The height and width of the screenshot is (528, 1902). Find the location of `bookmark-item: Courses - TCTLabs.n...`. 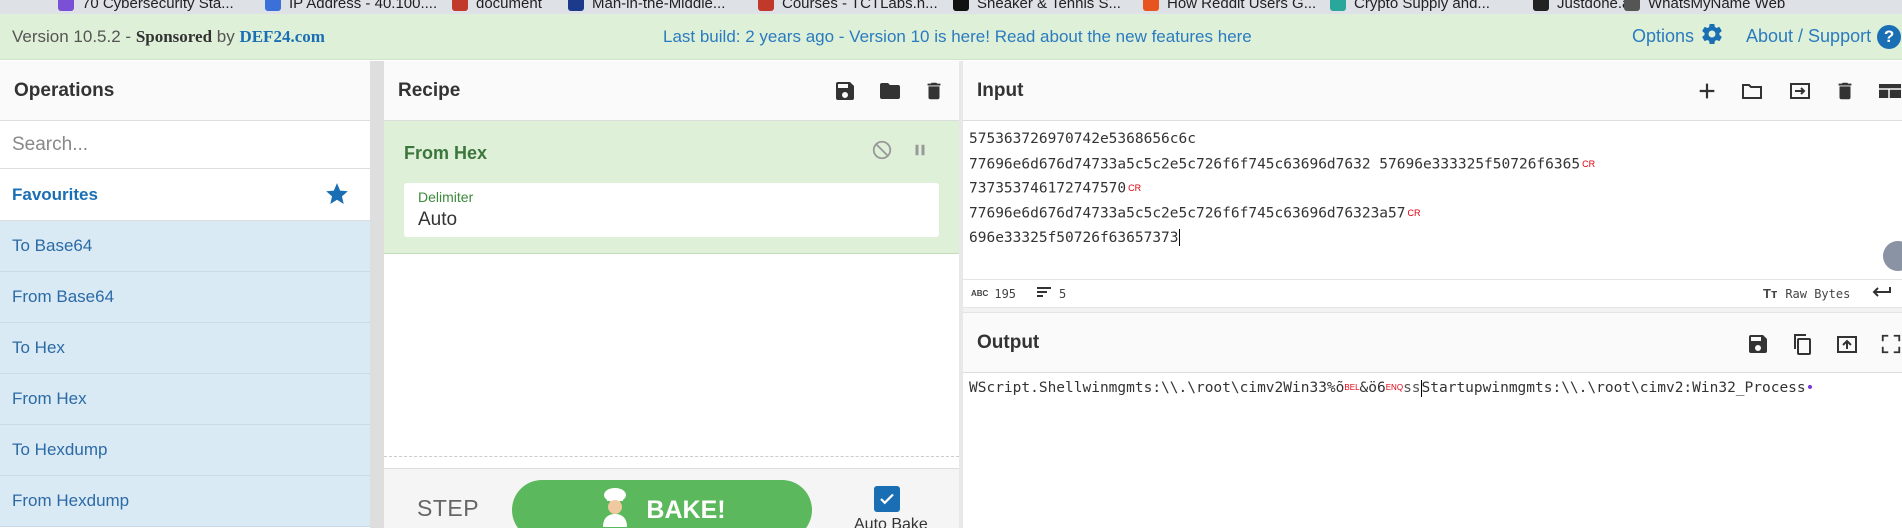

bookmark-item: Courses - TCTLabs.n... is located at coordinates (848, 6).